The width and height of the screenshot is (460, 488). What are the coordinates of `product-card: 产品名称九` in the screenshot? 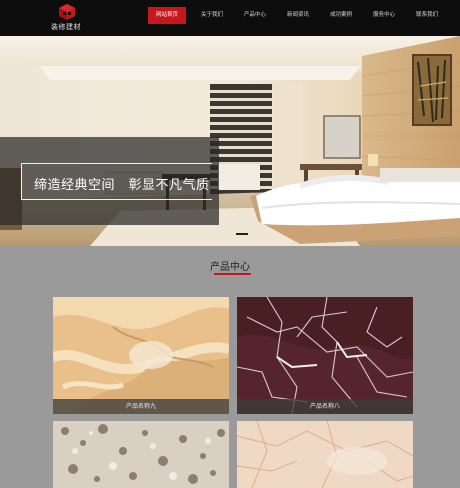 It's located at (141, 355).